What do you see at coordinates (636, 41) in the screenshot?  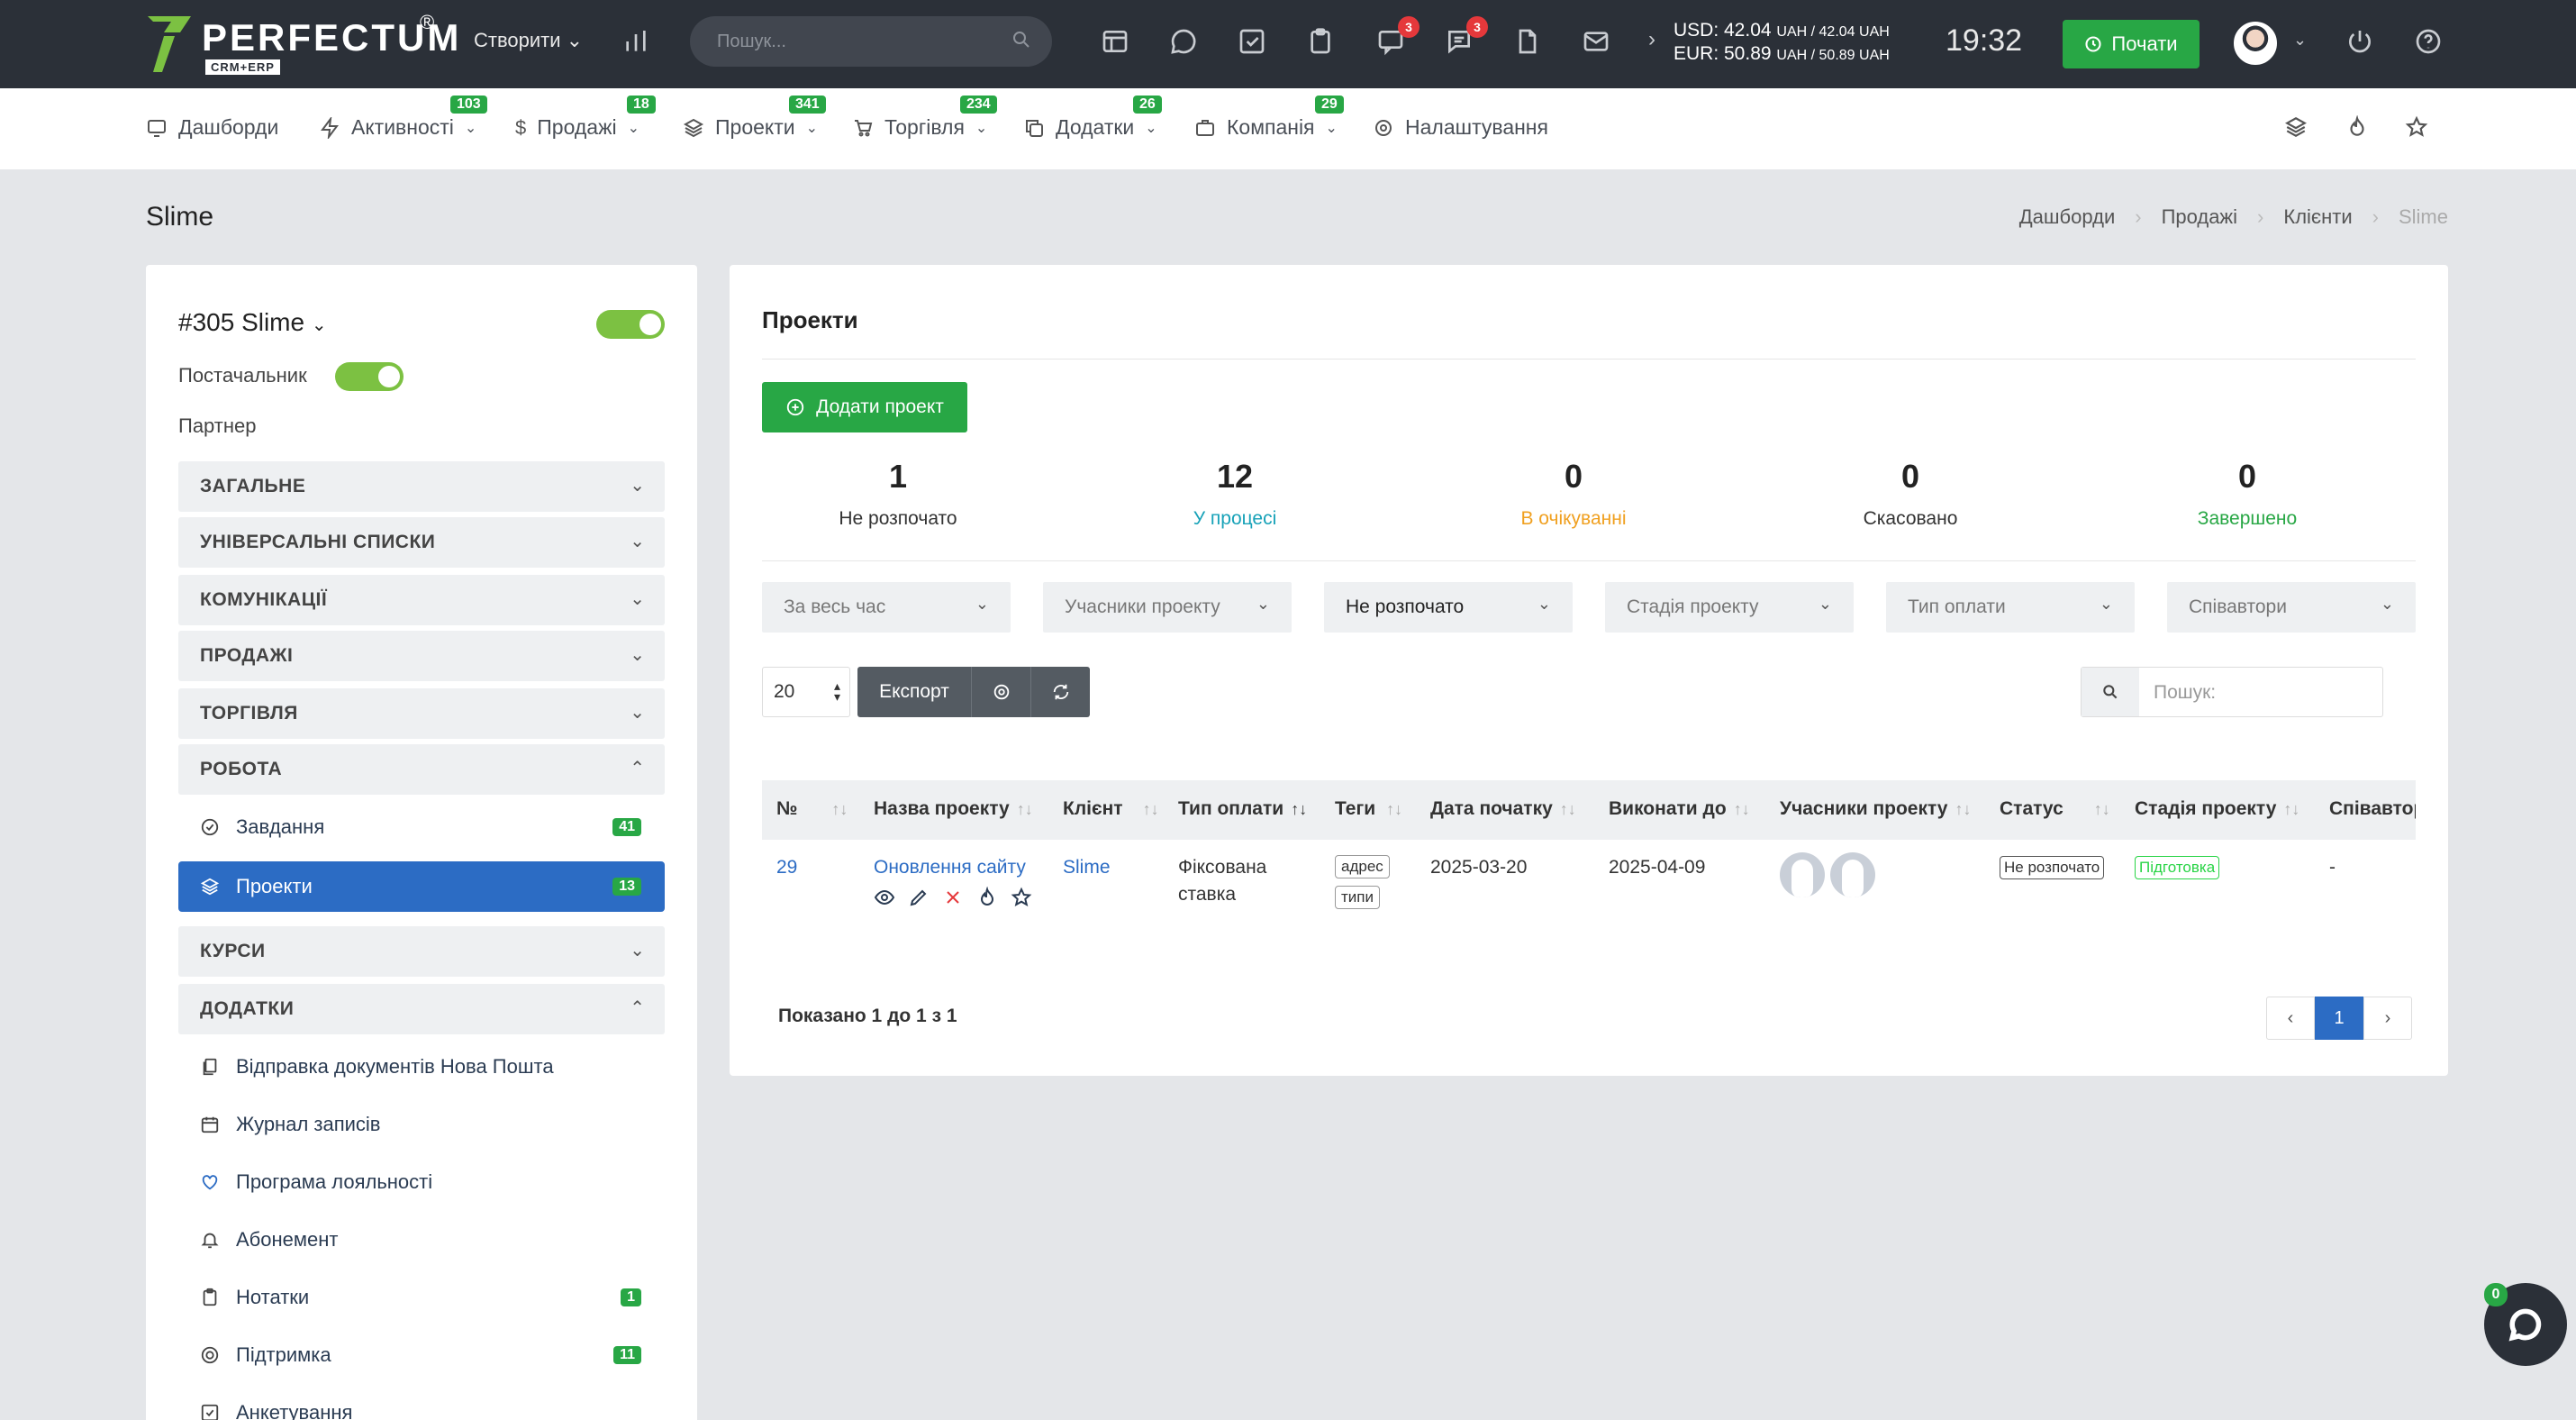 I see `bar-chart-icon` at bounding box center [636, 41].